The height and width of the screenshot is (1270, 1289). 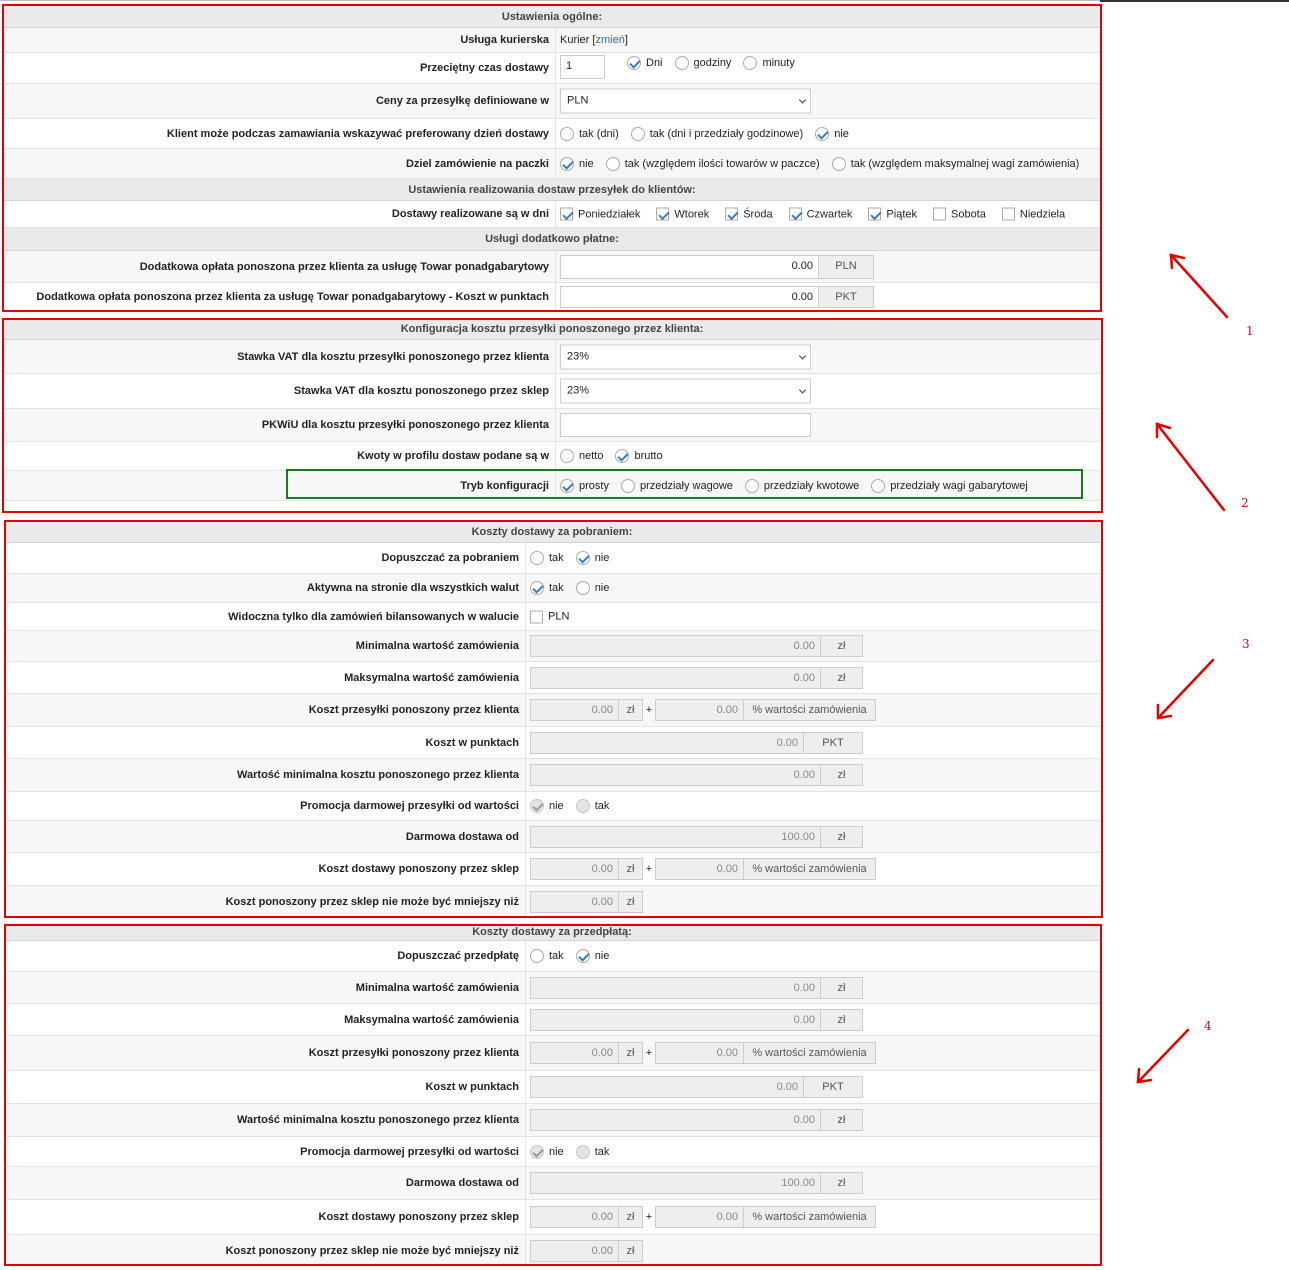 What do you see at coordinates (612, 163) in the screenshot?
I see `split-quantity-radio` at bounding box center [612, 163].